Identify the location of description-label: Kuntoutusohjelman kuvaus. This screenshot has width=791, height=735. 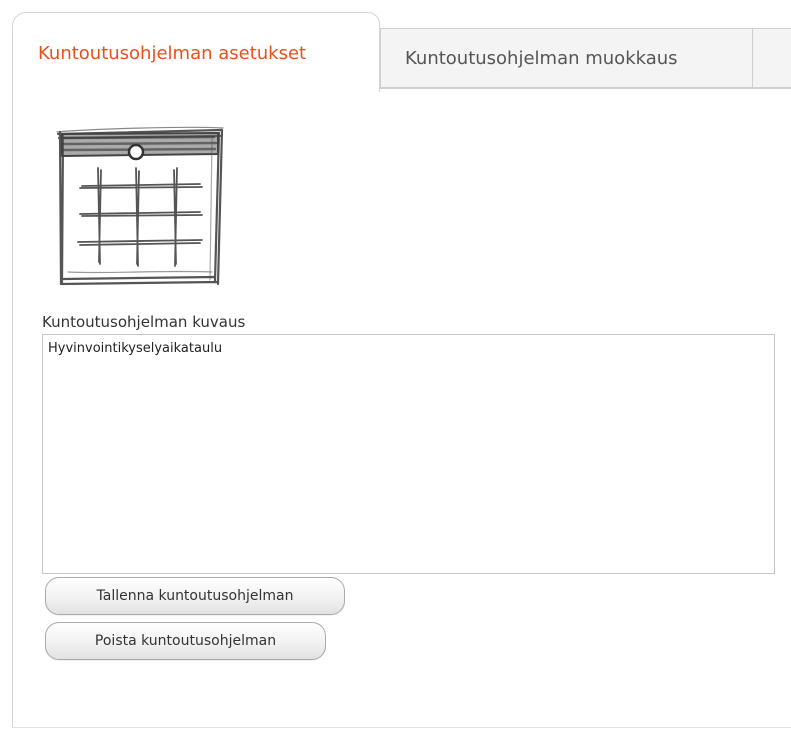
(144, 322).